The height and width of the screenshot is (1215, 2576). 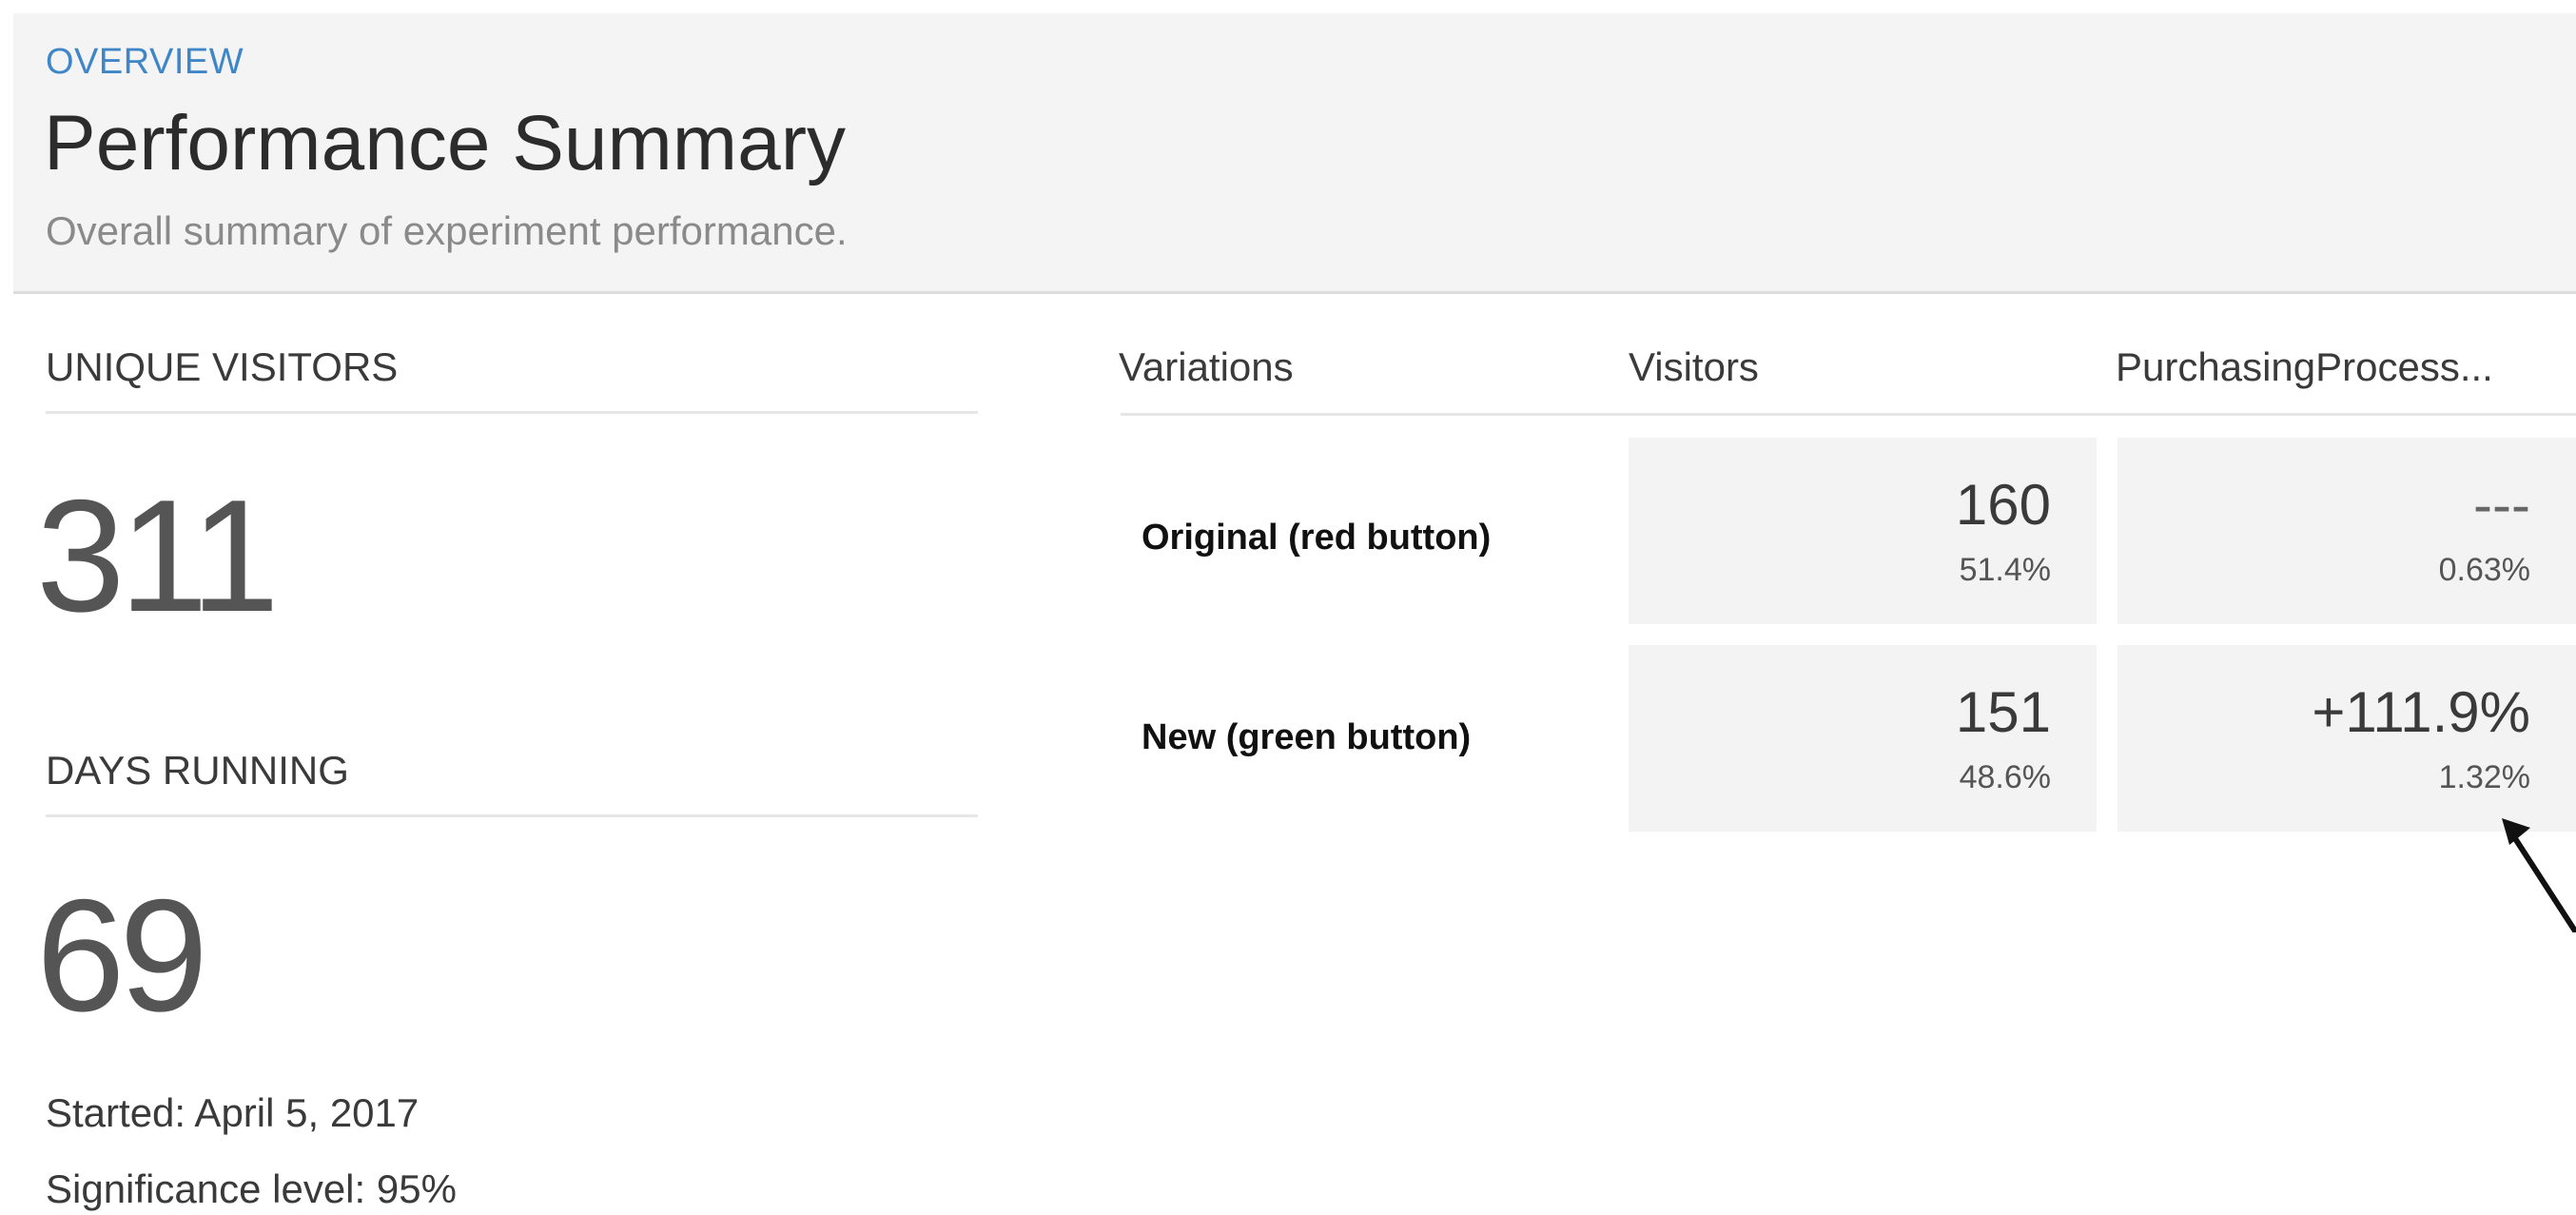 I want to click on visitors-count: 151, so click(x=2003, y=712).